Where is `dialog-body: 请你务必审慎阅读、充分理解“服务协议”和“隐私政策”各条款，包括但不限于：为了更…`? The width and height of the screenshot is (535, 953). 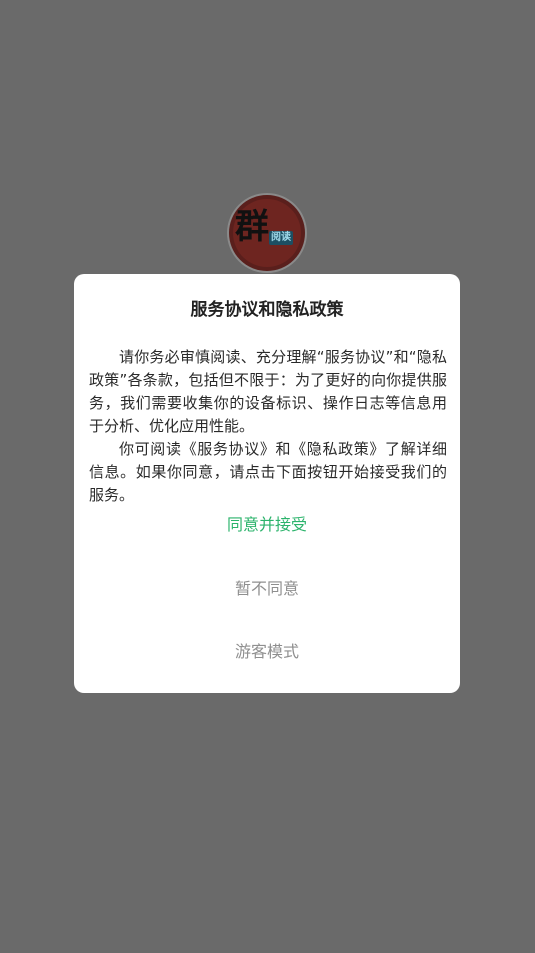
dialog-body: 请你务必审慎阅读、充分理解“服务协议”和“隐私政策”各条款，包括但不限于：为了更… is located at coordinates (268, 426).